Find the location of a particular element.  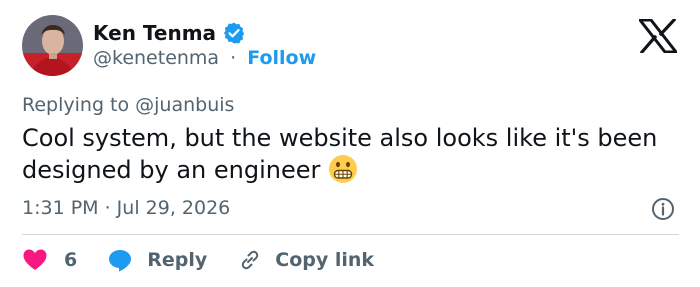

copy-link-label: Copy link is located at coordinates (325, 260).